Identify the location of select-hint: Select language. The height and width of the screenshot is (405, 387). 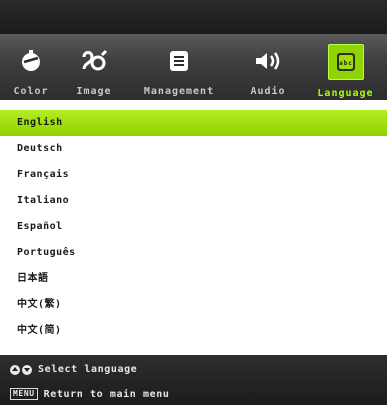
(73, 369).